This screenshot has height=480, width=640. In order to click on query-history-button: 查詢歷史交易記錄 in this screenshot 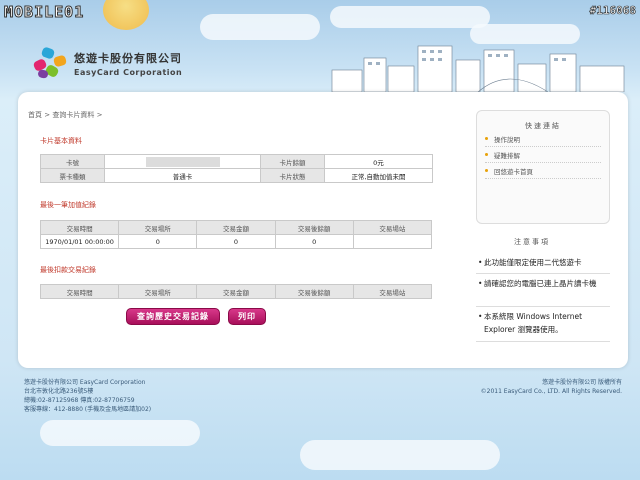, I will do `click(173, 316)`.